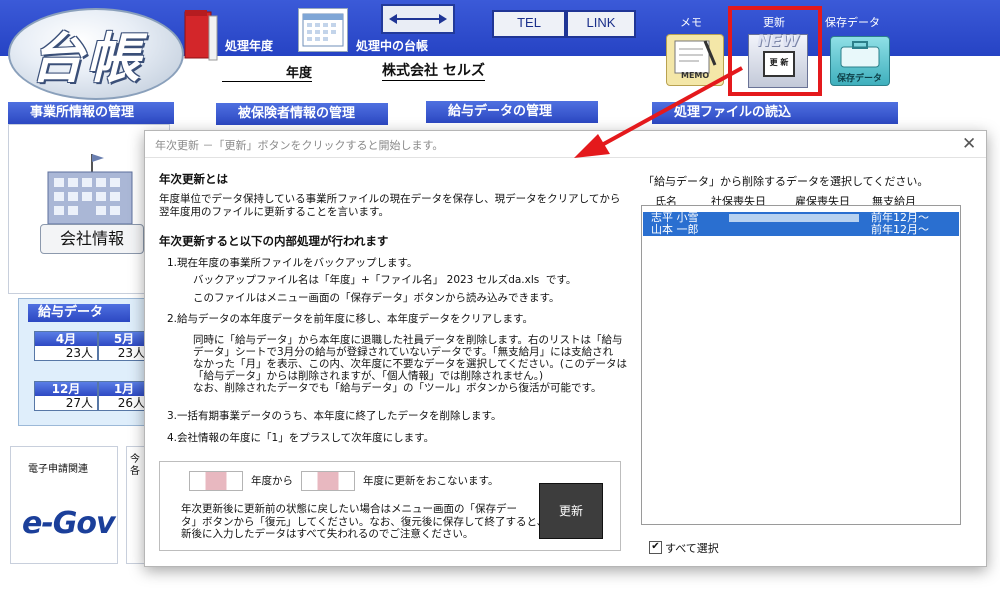 The height and width of the screenshot is (597, 1000). I want to click on briefcase-icon, so click(860, 54).